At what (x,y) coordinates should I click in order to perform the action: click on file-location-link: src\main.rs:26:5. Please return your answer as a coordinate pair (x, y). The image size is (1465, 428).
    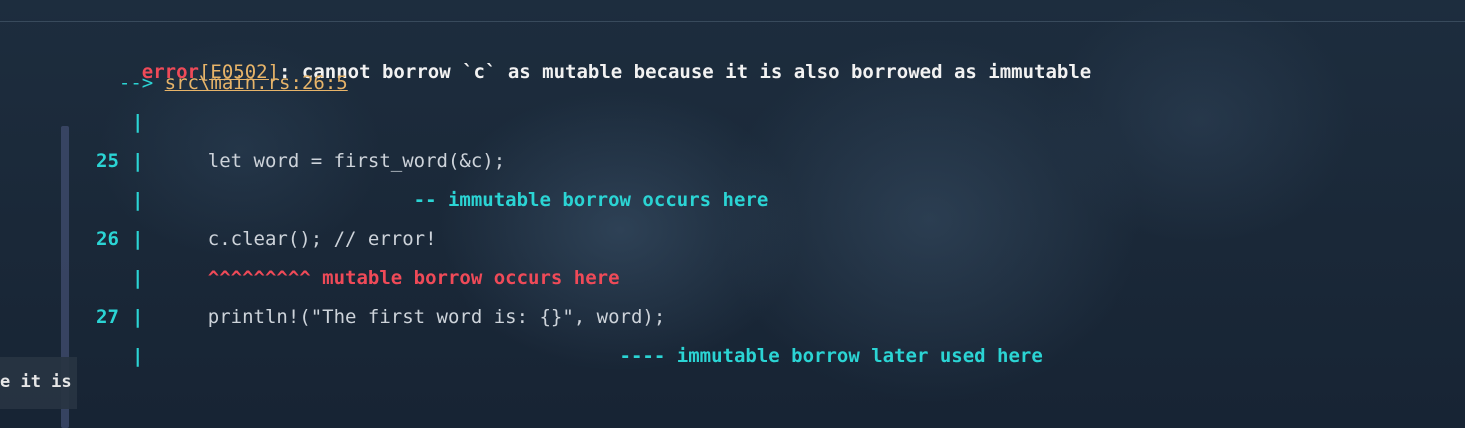
    Looking at the image, I should click on (256, 83).